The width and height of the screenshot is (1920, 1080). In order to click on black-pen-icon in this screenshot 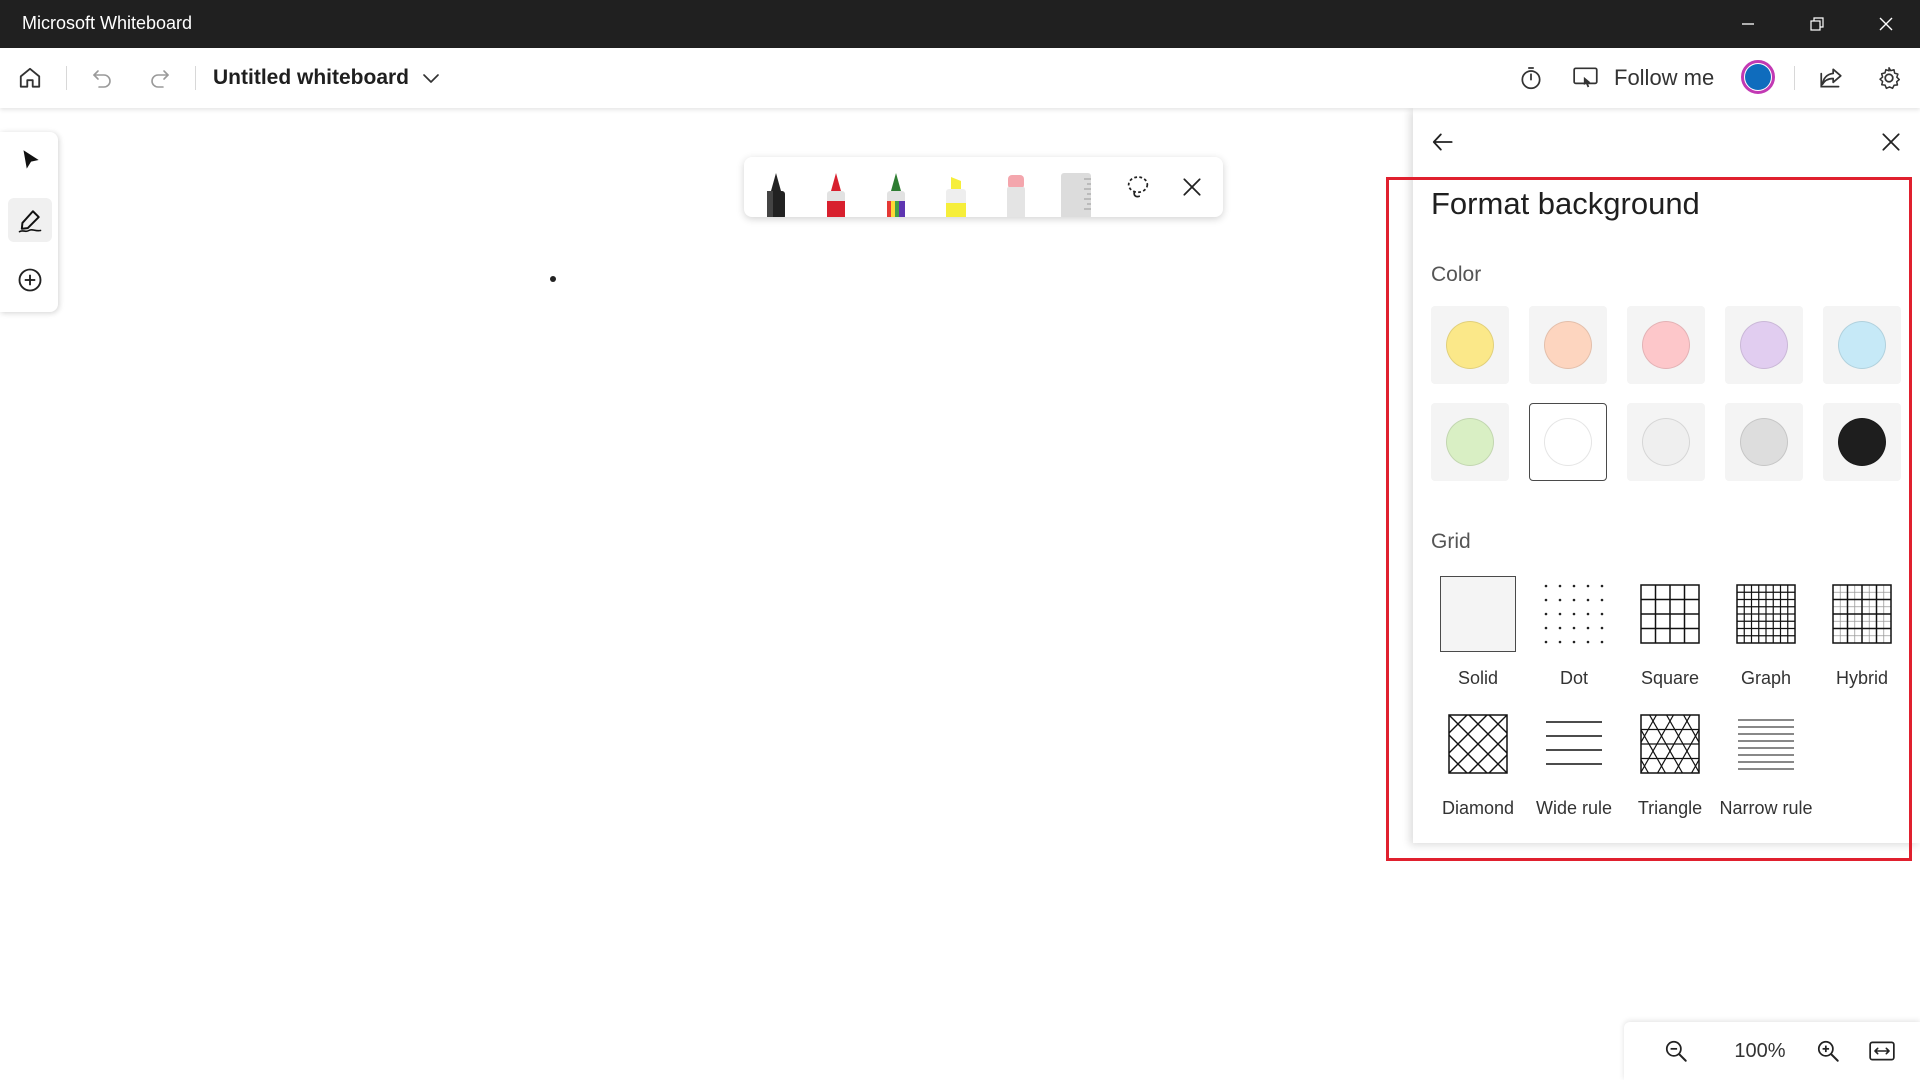, I will do `click(776, 195)`.